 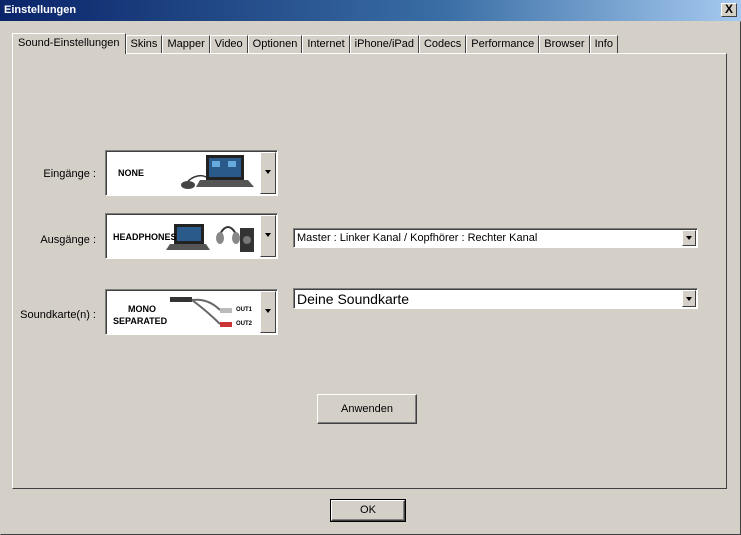 I want to click on ok-button: OK, so click(x=368, y=510).